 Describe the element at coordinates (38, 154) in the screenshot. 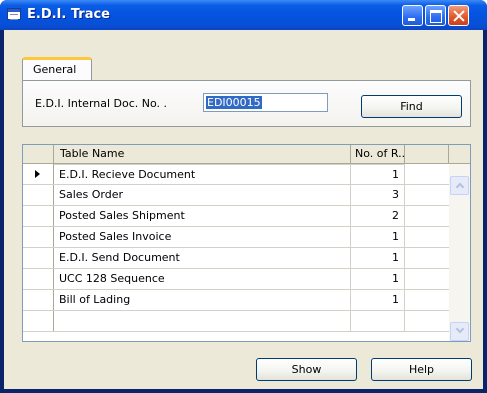

I see `row-selector-header` at that location.